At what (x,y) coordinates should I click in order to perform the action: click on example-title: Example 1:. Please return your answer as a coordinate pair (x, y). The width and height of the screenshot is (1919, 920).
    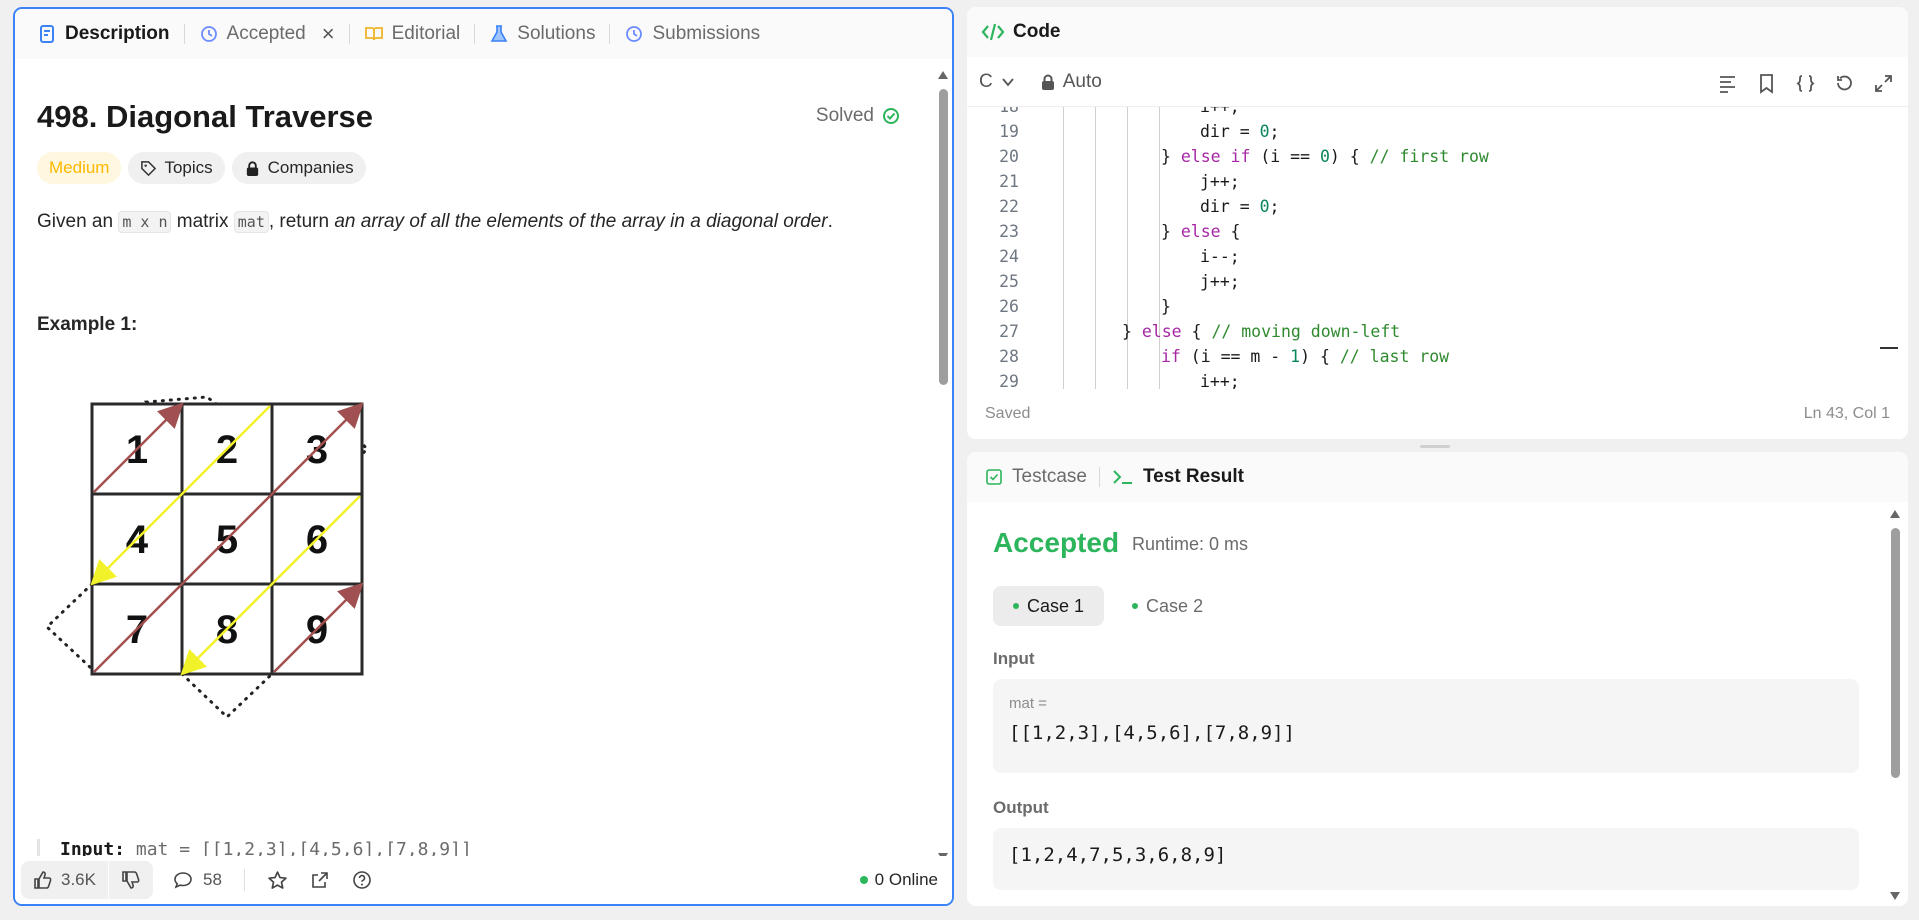
    Looking at the image, I should click on (87, 324).